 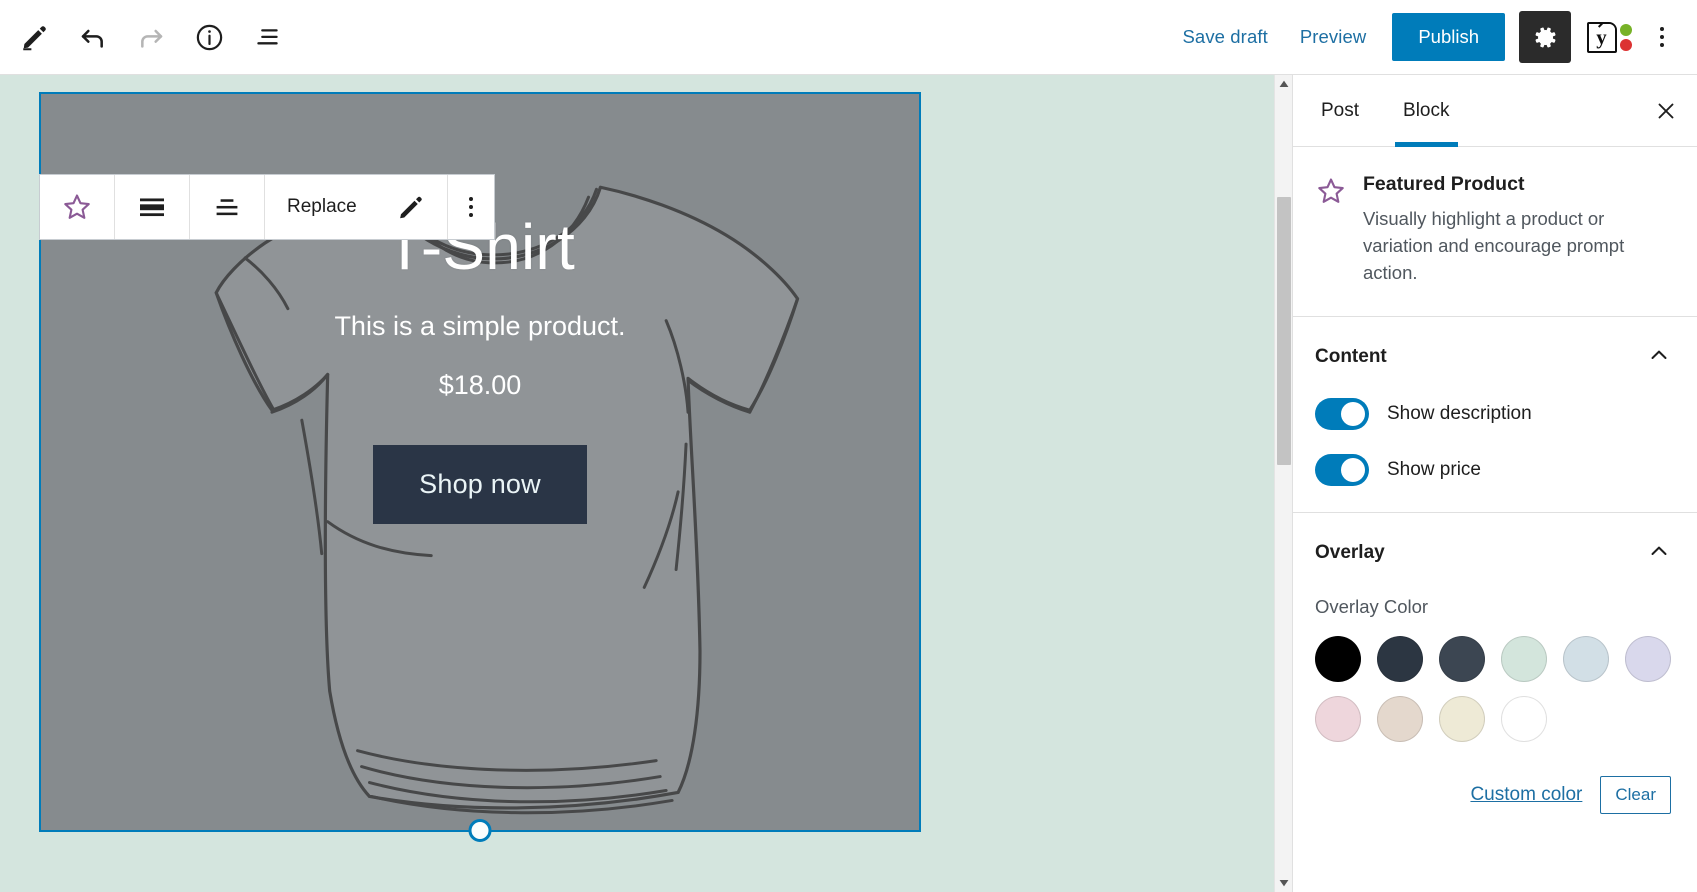 What do you see at coordinates (1526, 795) in the screenshot?
I see `custom-color-link: Custom color` at bounding box center [1526, 795].